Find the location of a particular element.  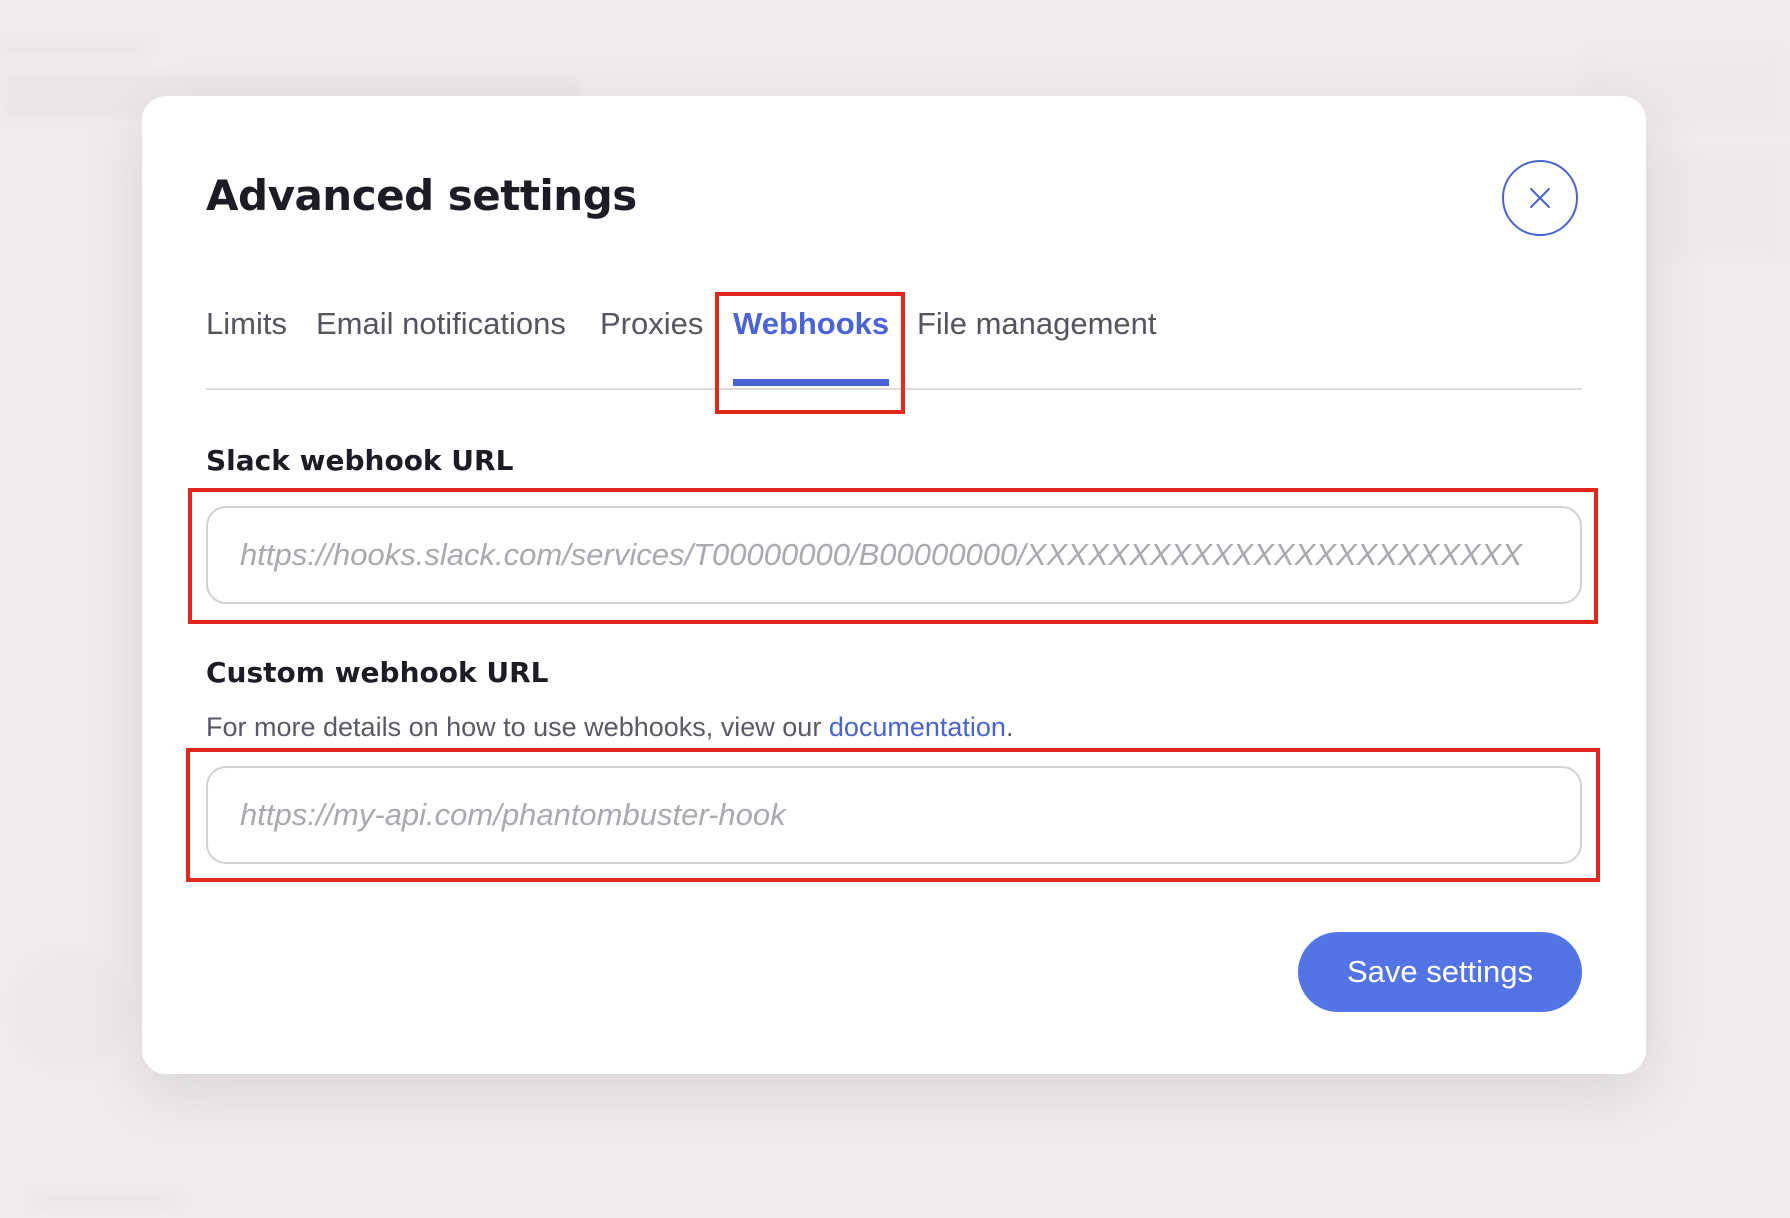

tab-proxies: Proxies is located at coordinates (651, 336).